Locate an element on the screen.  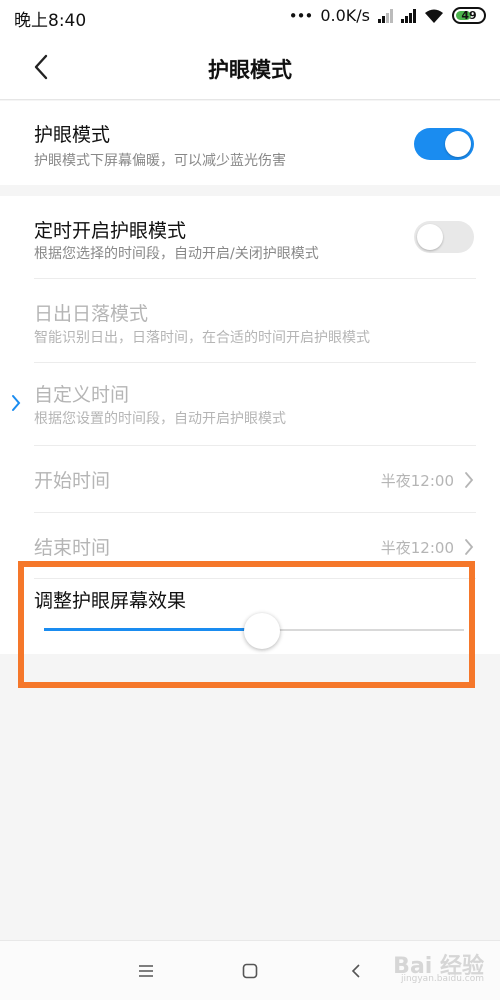
eye-mode-toggle is located at coordinates (444, 144).